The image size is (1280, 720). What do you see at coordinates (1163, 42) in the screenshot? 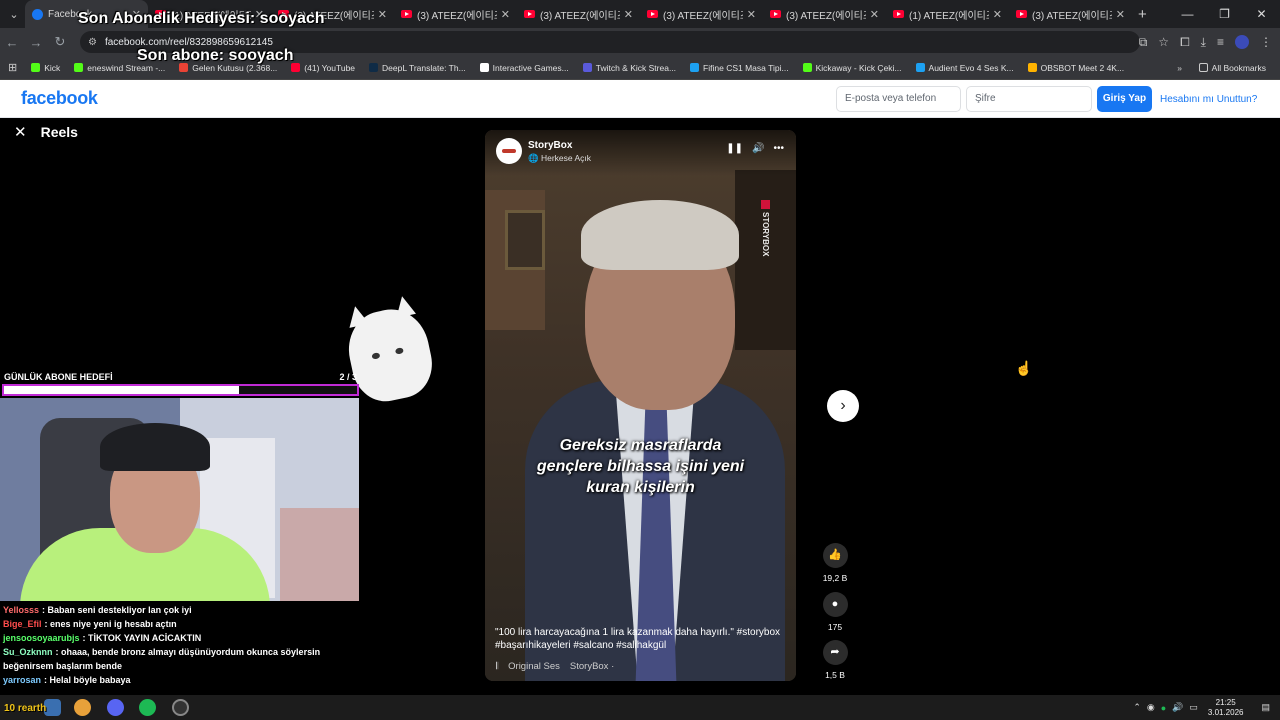
I see `bookmark-star-icon: ☆` at bounding box center [1163, 42].